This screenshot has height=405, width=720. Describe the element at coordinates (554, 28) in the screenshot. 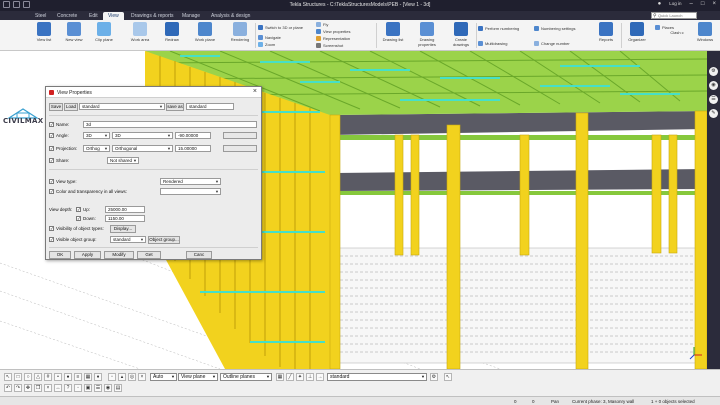

I see `numbering-settings-button: Numbering settings` at that location.